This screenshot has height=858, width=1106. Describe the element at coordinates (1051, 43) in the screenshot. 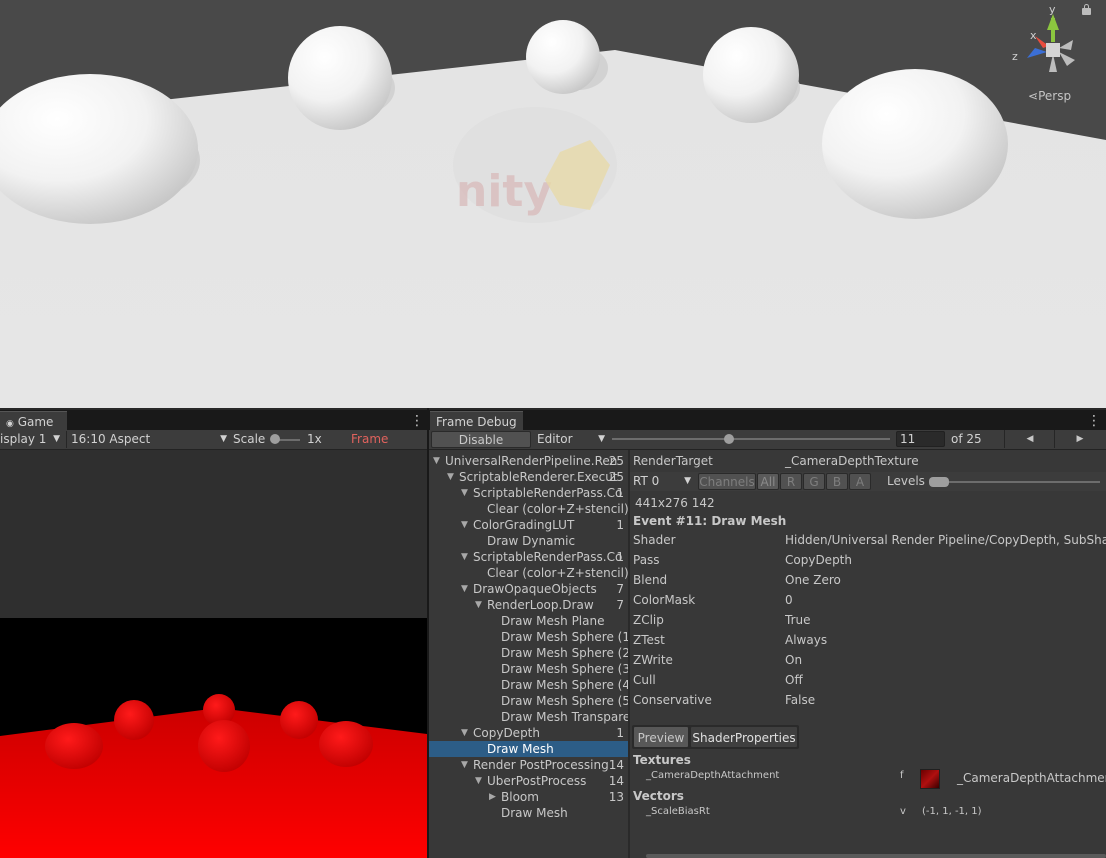

I see `orientation-gizmo` at that location.